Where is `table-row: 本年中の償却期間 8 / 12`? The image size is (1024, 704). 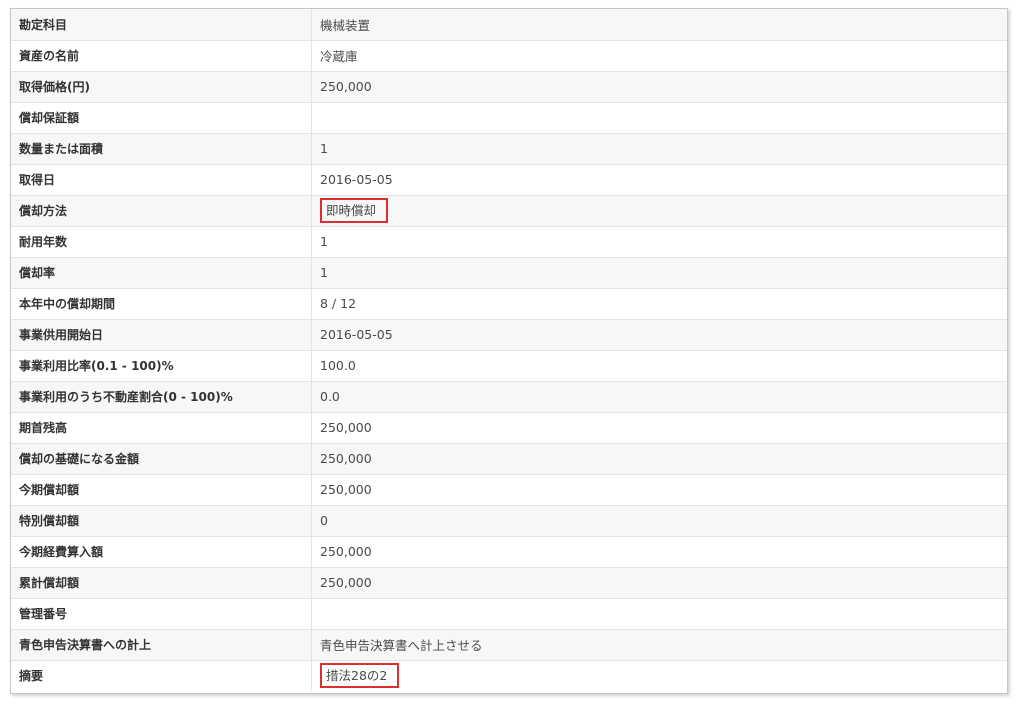 table-row: 本年中の償却期間 8 / 12 is located at coordinates (509, 303).